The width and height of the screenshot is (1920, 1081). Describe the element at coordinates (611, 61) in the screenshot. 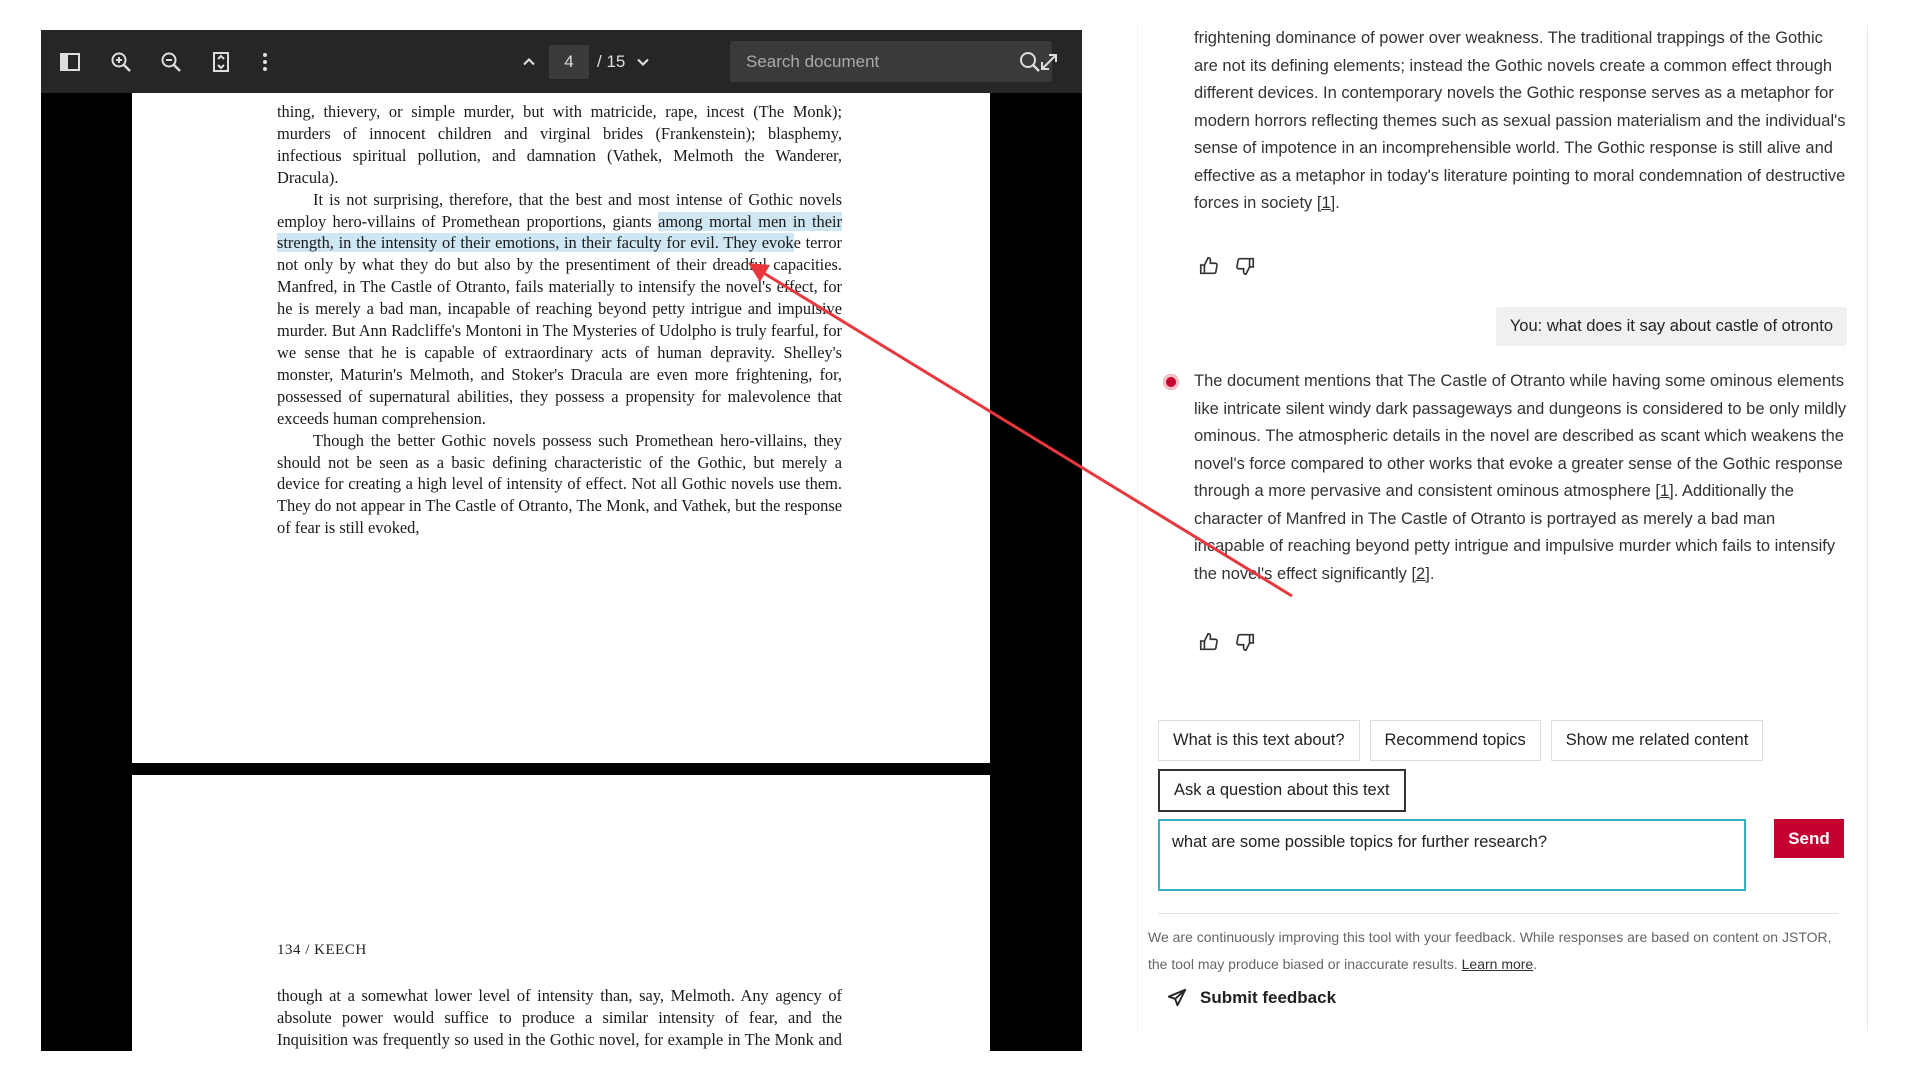

I see `page-total: / 15` at that location.